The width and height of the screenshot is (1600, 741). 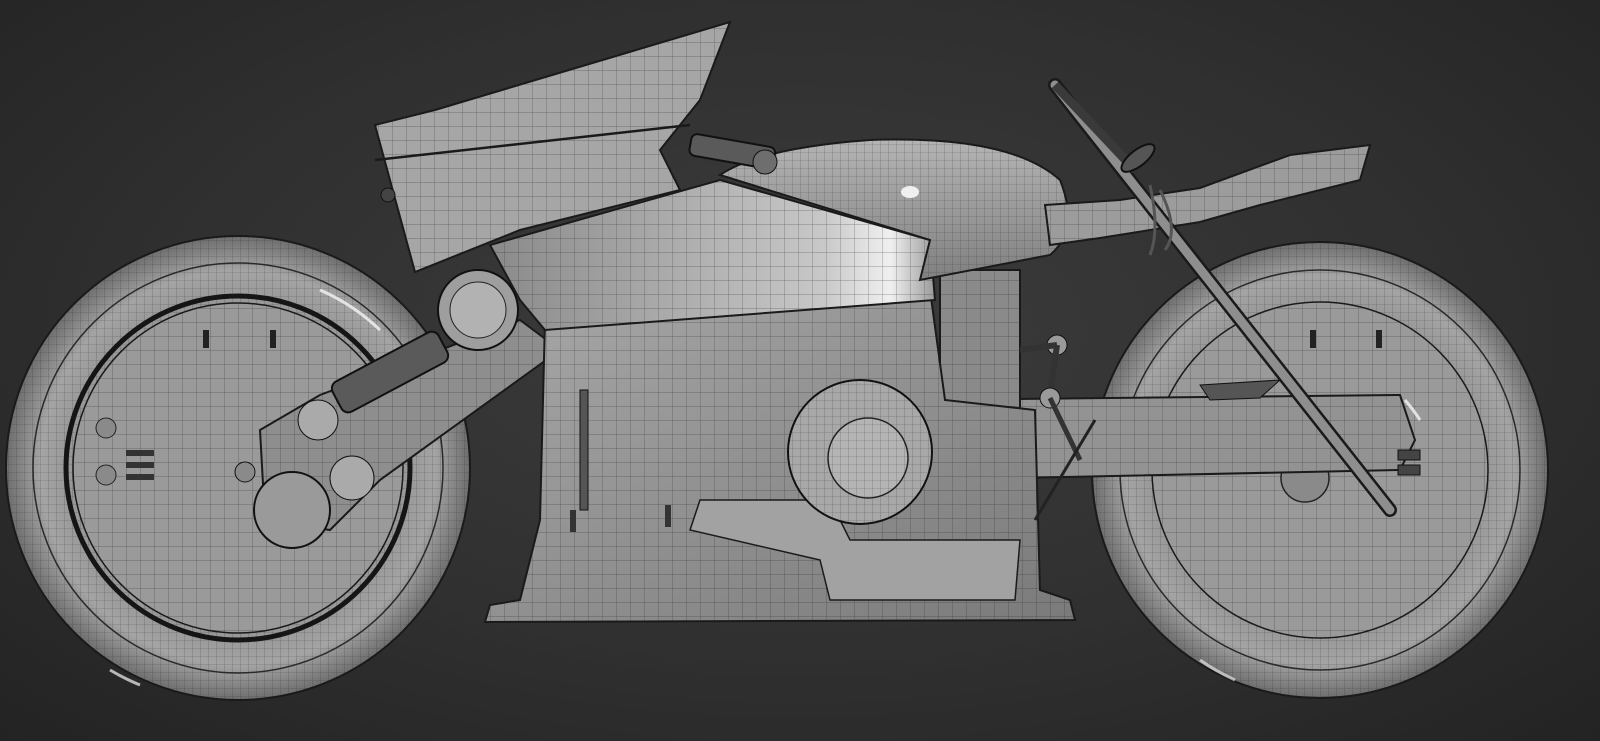 What do you see at coordinates (860, 452) in the screenshot?
I see `engine-cylinder` at bounding box center [860, 452].